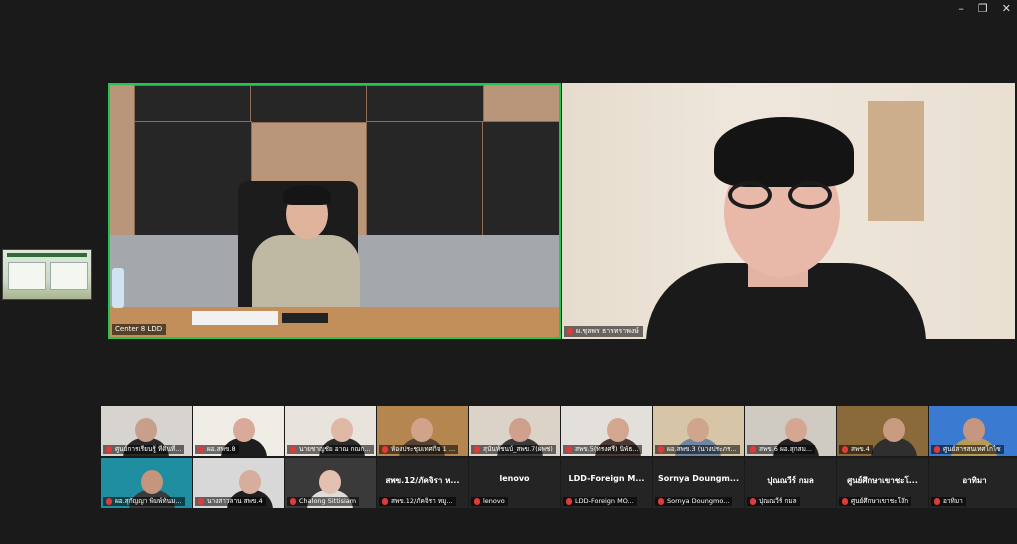 The height and width of the screenshot is (544, 1017). I want to click on gallery-tile: ศูนย์สารสนเทศโกไซ, so click(973, 431).